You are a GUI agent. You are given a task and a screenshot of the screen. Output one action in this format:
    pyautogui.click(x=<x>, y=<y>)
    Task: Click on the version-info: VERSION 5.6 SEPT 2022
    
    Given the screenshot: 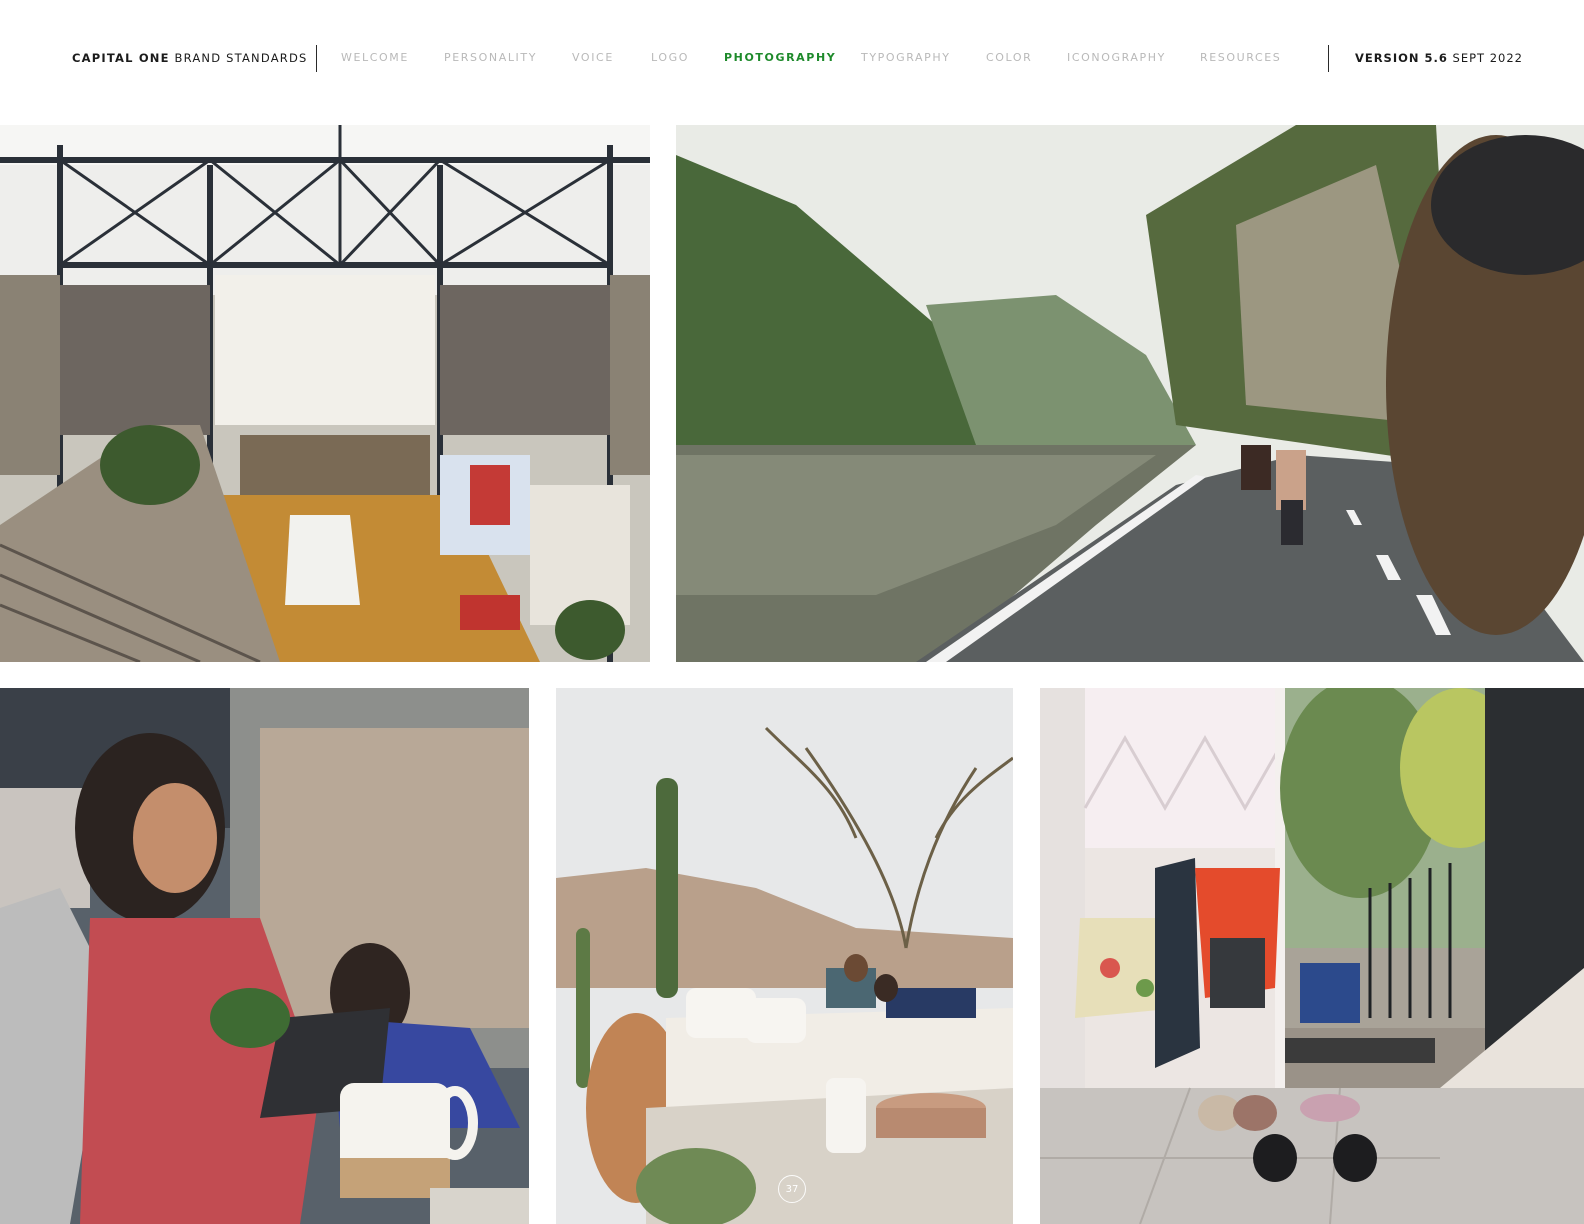 What is the action you would take?
    pyautogui.click(x=1439, y=58)
    